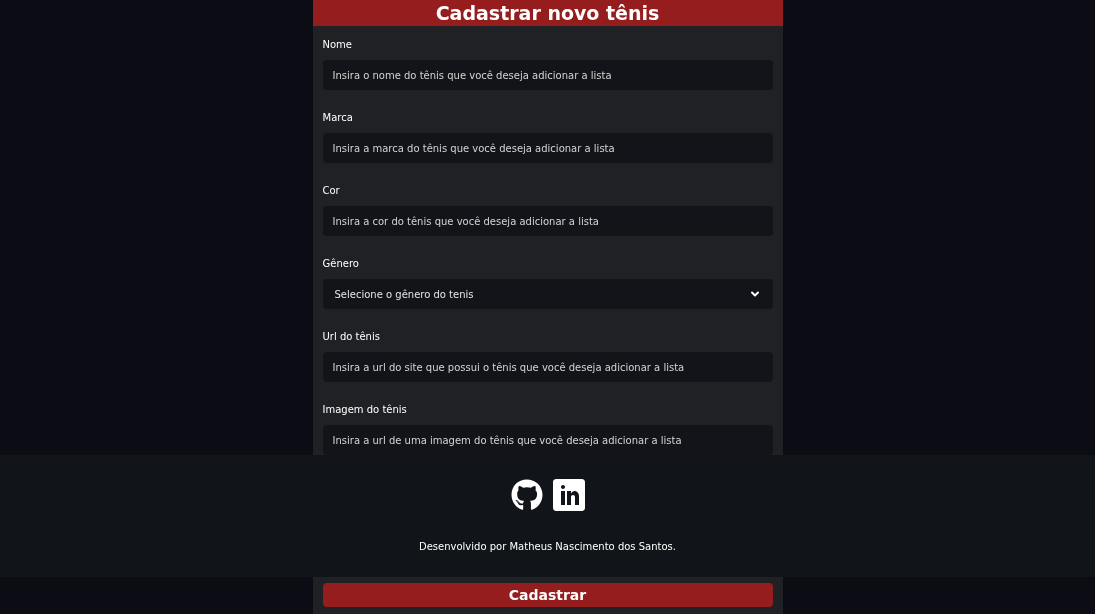 The width and height of the screenshot is (1095, 614). I want to click on field-label: Url do tênis, so click(351, 337).